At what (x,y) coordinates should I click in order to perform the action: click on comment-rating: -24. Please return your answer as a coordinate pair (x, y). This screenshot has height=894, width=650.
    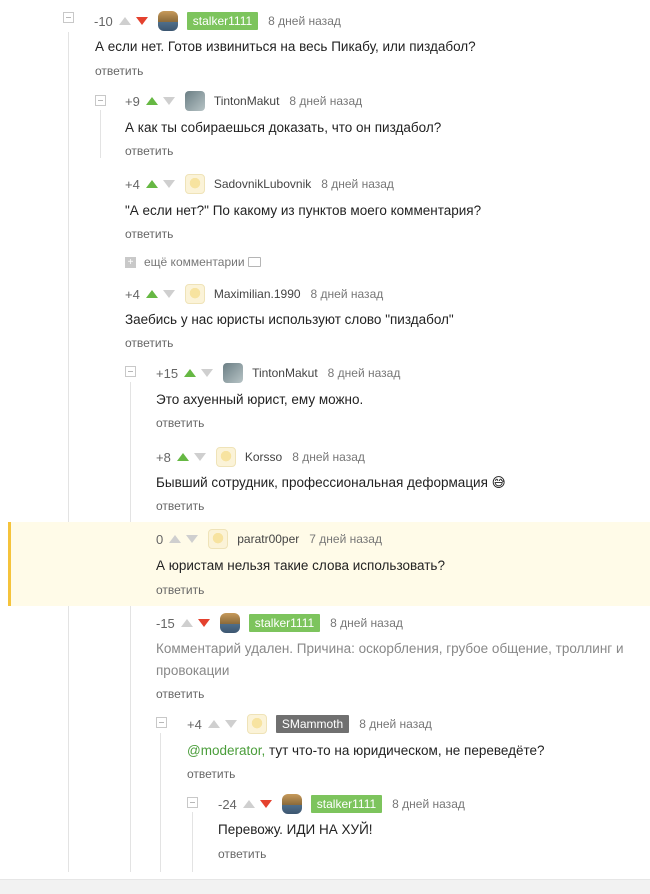
    Looking at the image, I should click on (227, 804).